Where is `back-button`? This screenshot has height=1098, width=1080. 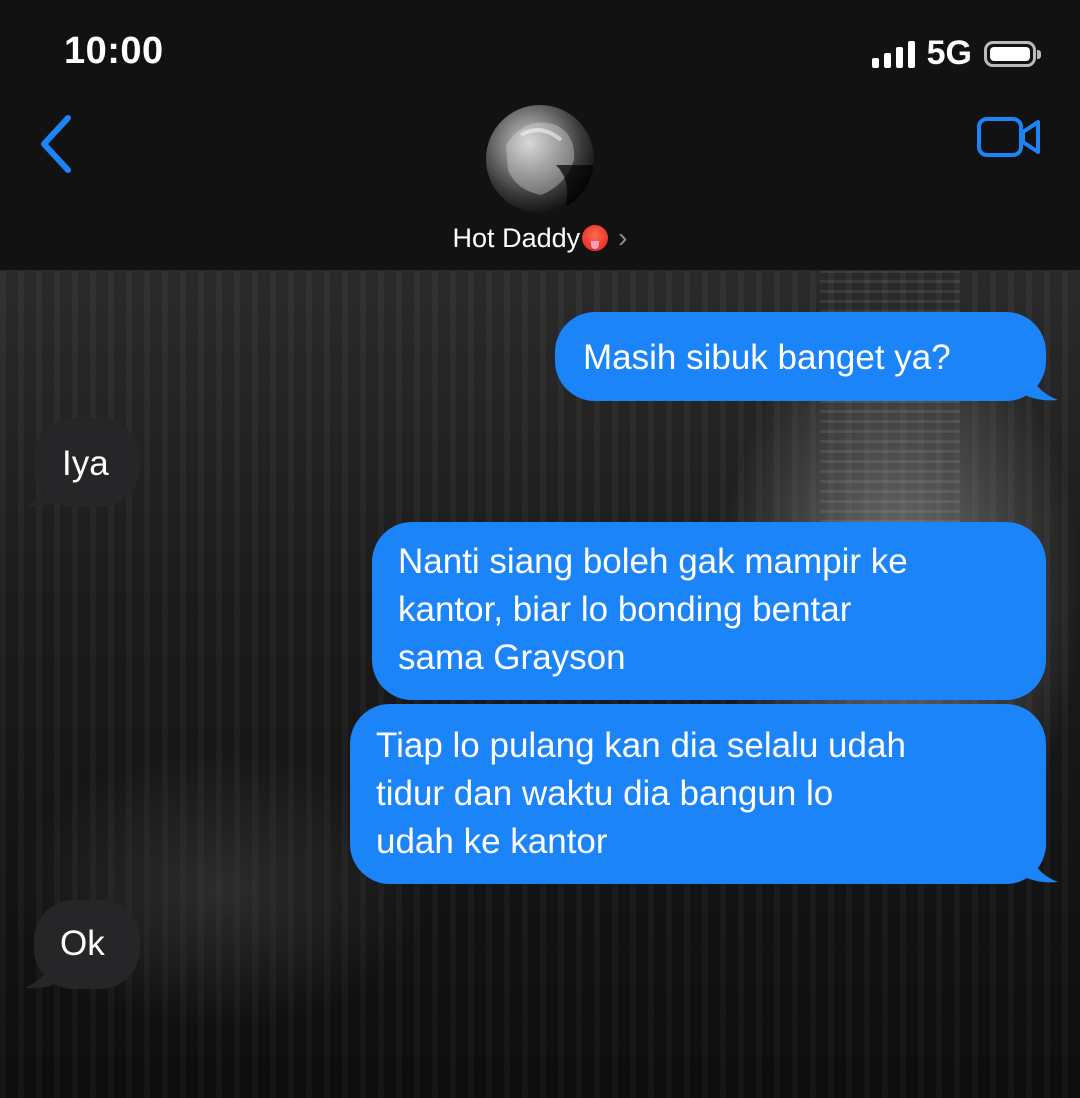
back-button is located at coordinates (60, 145).